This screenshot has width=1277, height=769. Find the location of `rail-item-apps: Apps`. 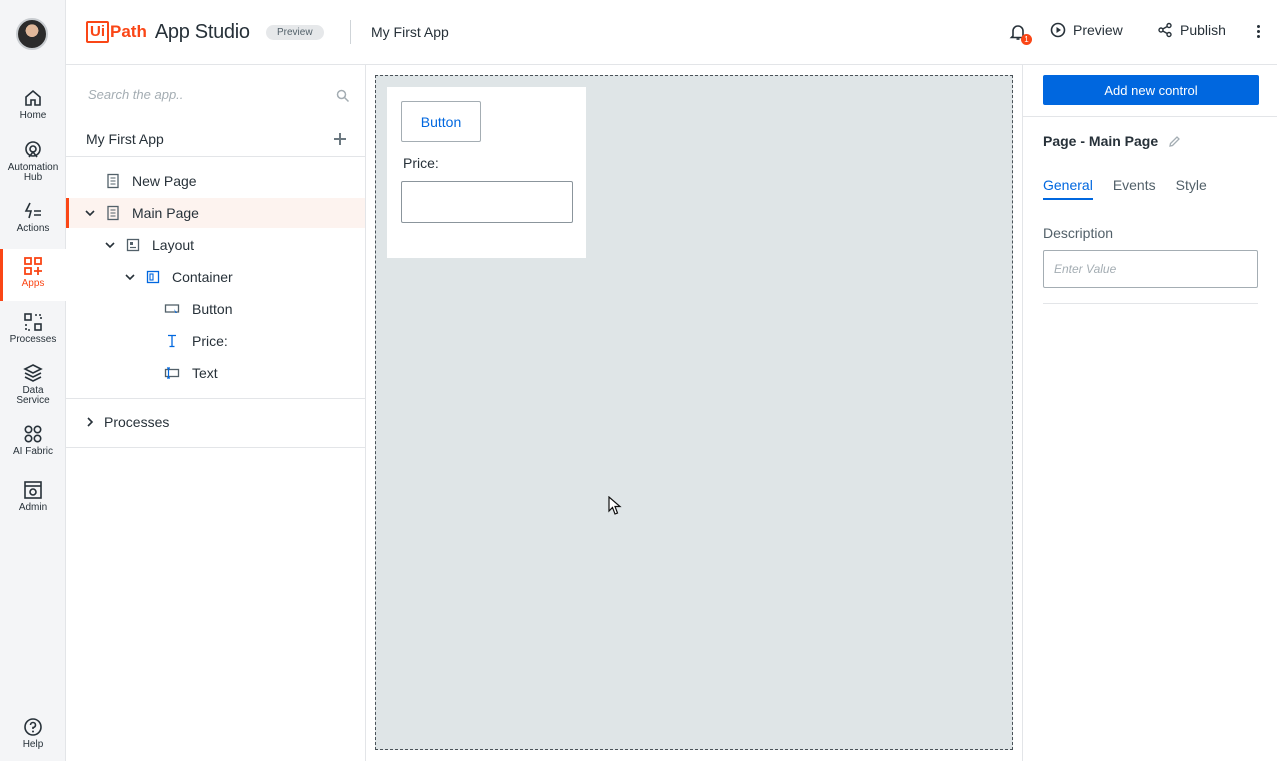

rail-item-apps: Apps is located at coordinates (33, 275).